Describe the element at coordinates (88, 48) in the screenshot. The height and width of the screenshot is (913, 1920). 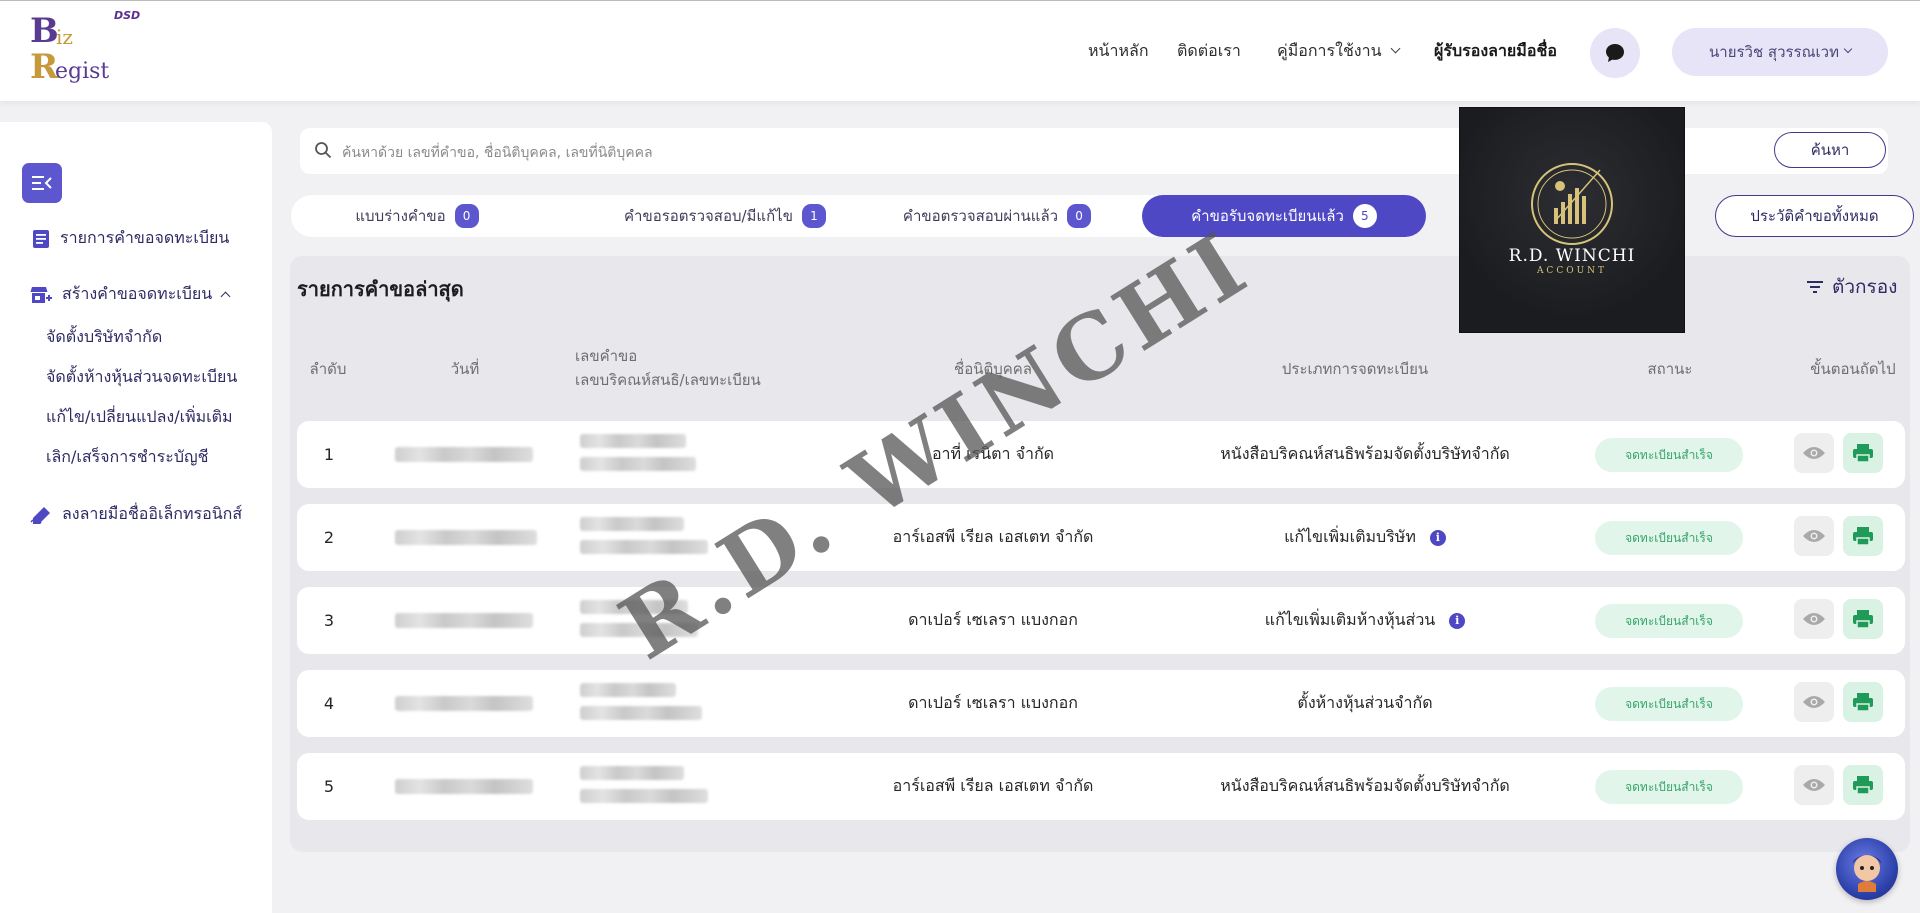
I see `bizregist-logo: DSD B iz R egist` at that location.